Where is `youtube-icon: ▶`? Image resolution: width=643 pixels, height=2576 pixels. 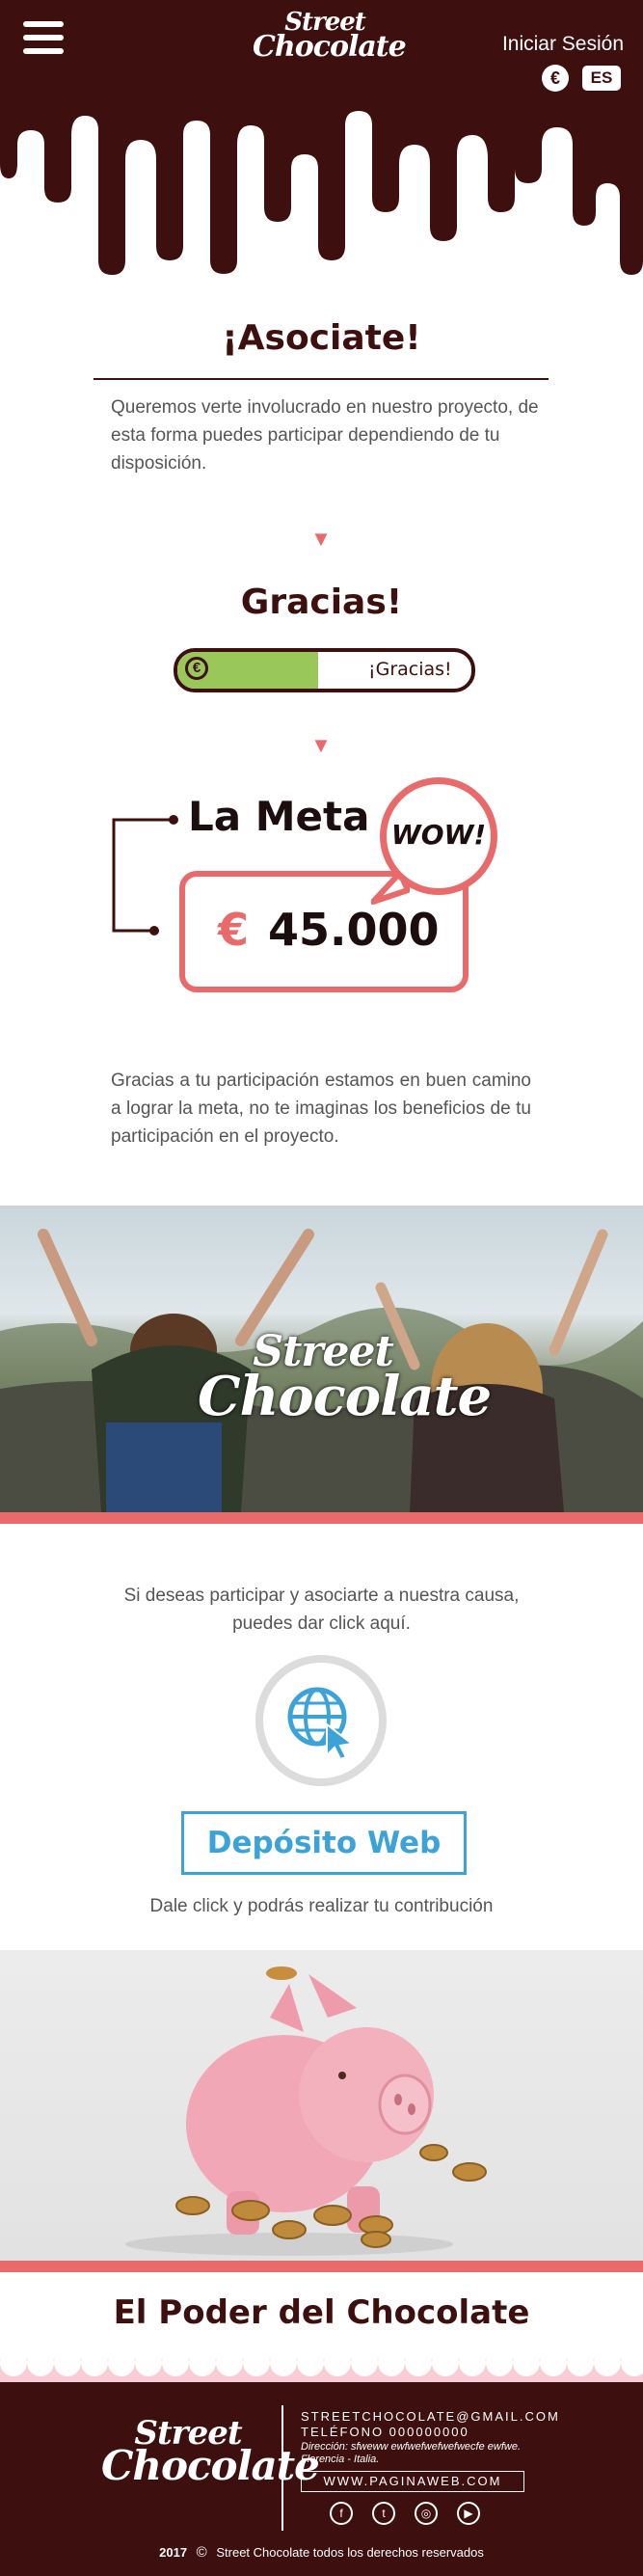 youtube-icon: ▶ is located at coordinates (468, 2513).